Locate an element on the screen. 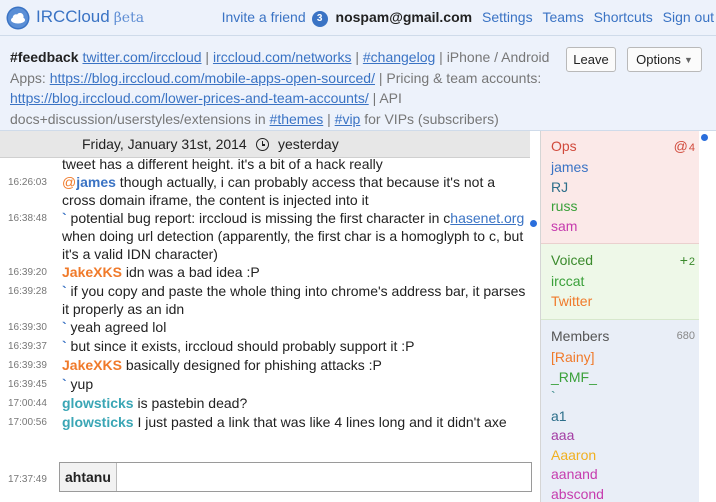 The width and height of the screenshot is (716, 502). voiced-count-value: 2 is located at coordinates (691, 262).